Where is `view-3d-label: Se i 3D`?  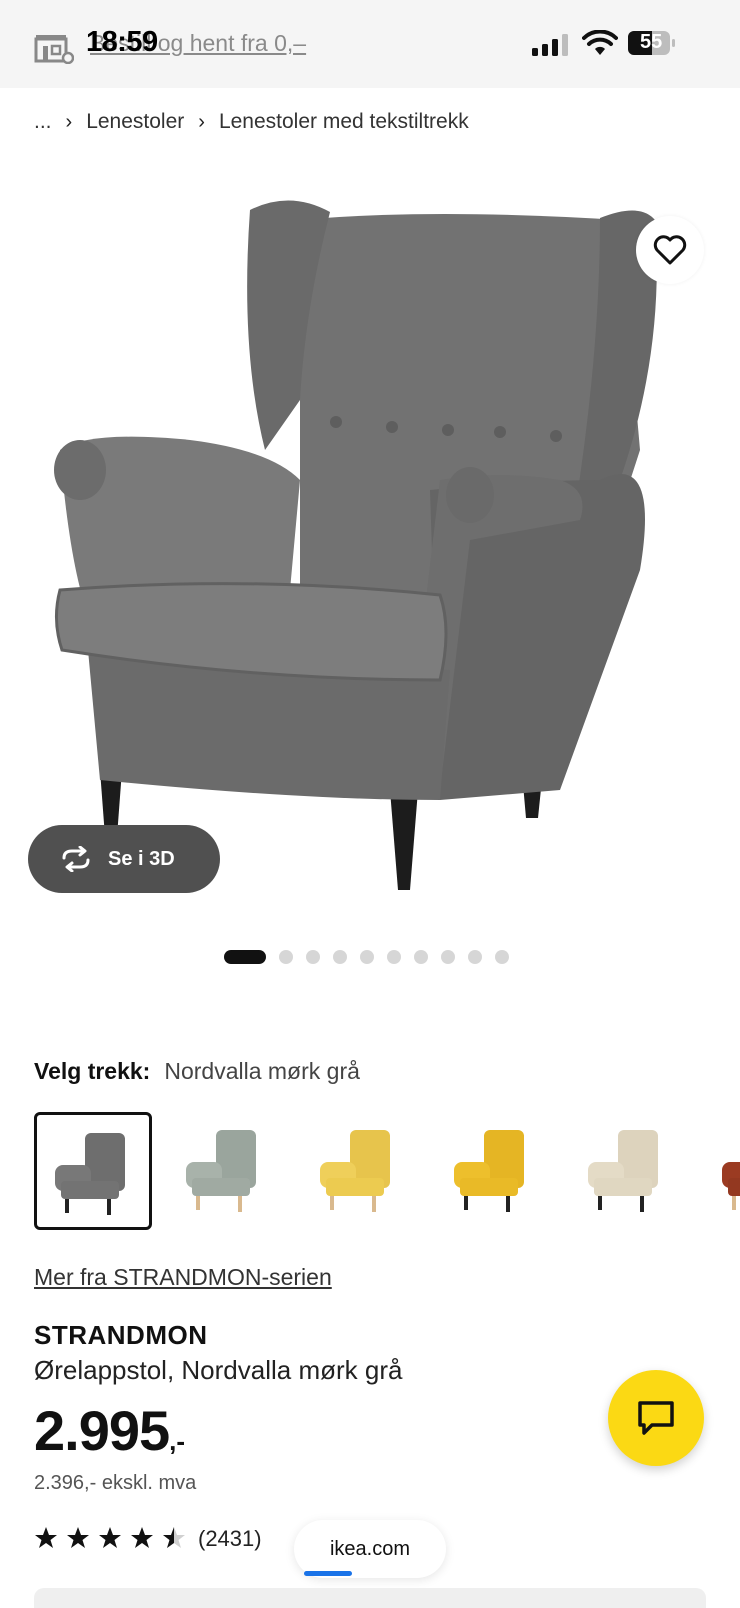 view-3d-label: Se i 3D is located at coordinates (141, 858).